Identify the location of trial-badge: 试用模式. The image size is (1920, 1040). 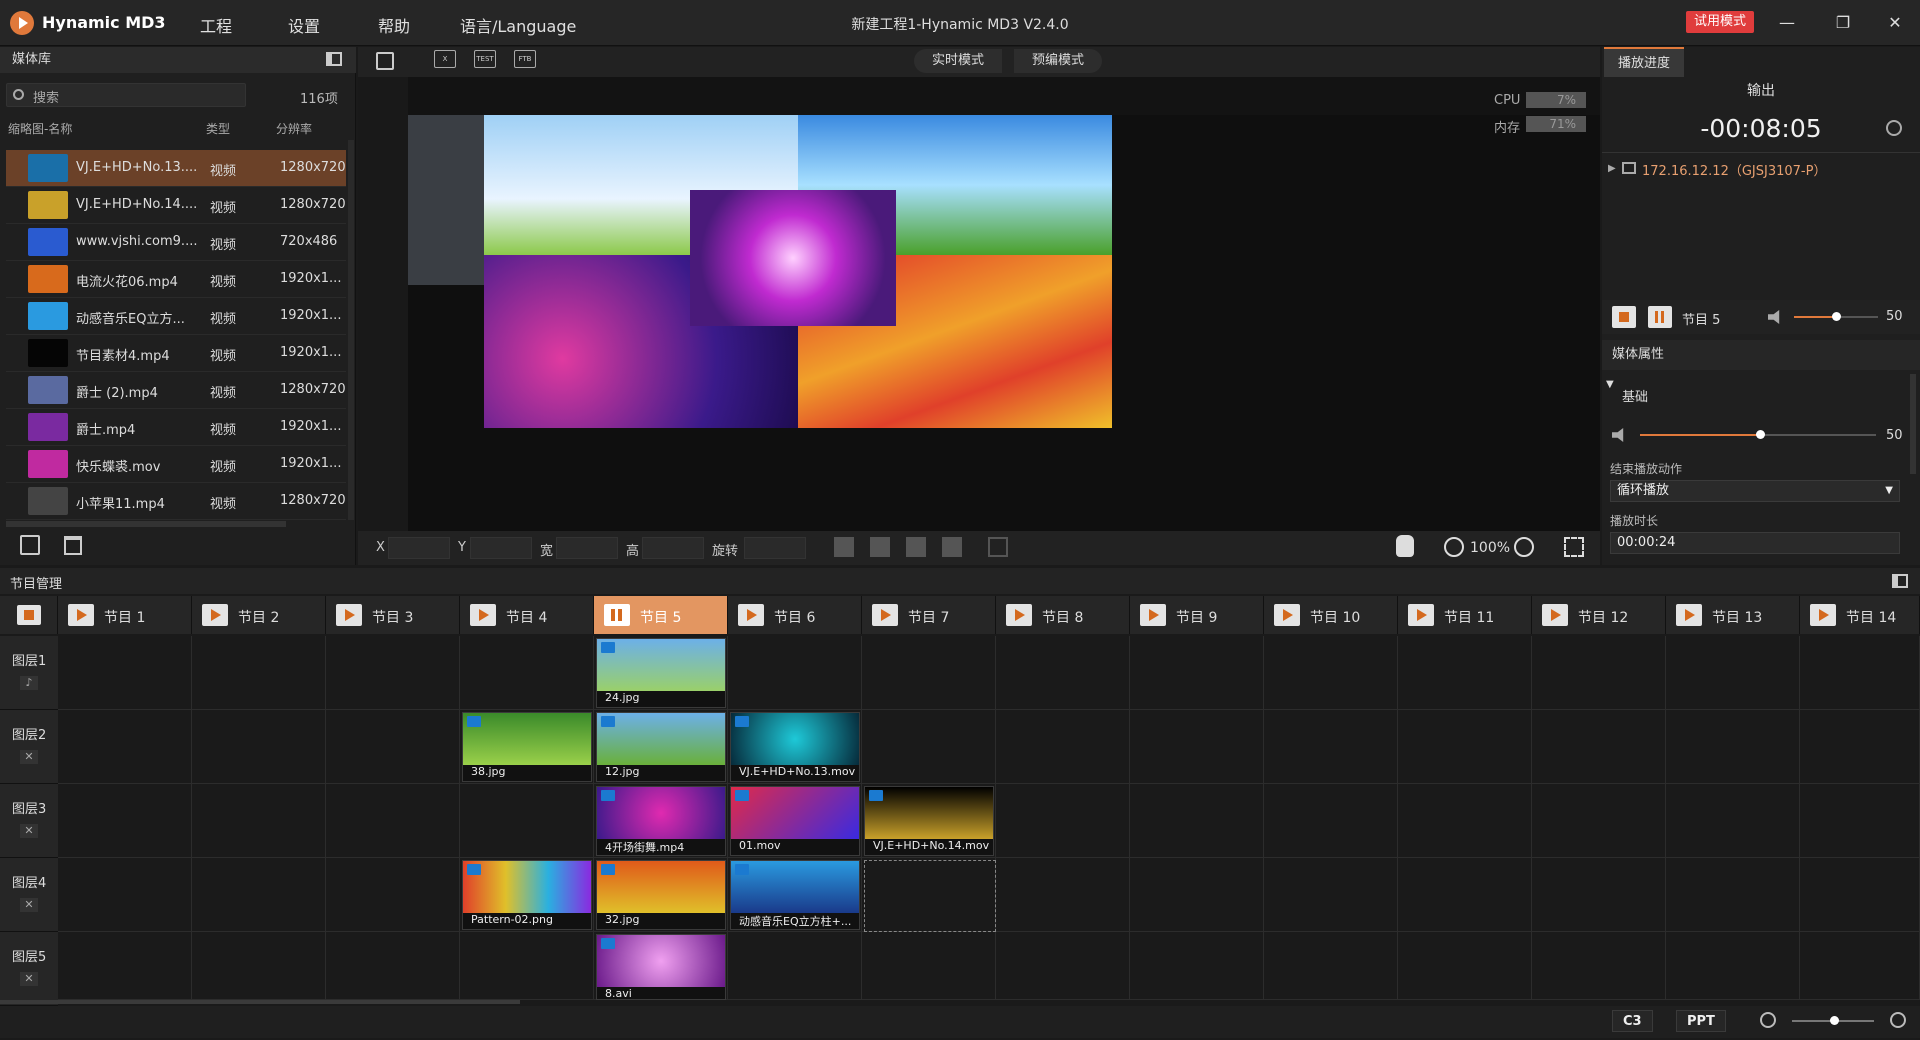
(1720, 22).